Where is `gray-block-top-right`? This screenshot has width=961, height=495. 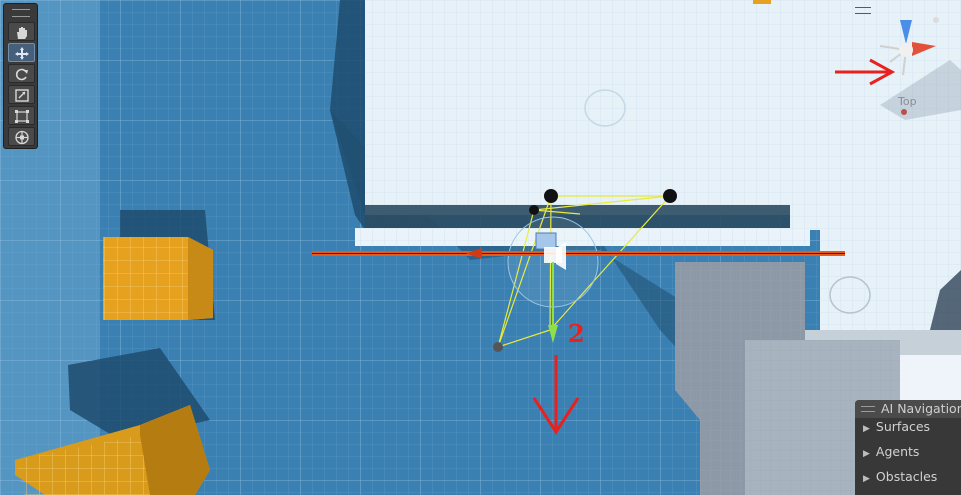 gray-block-top-right is located at coordinates (930, 377).